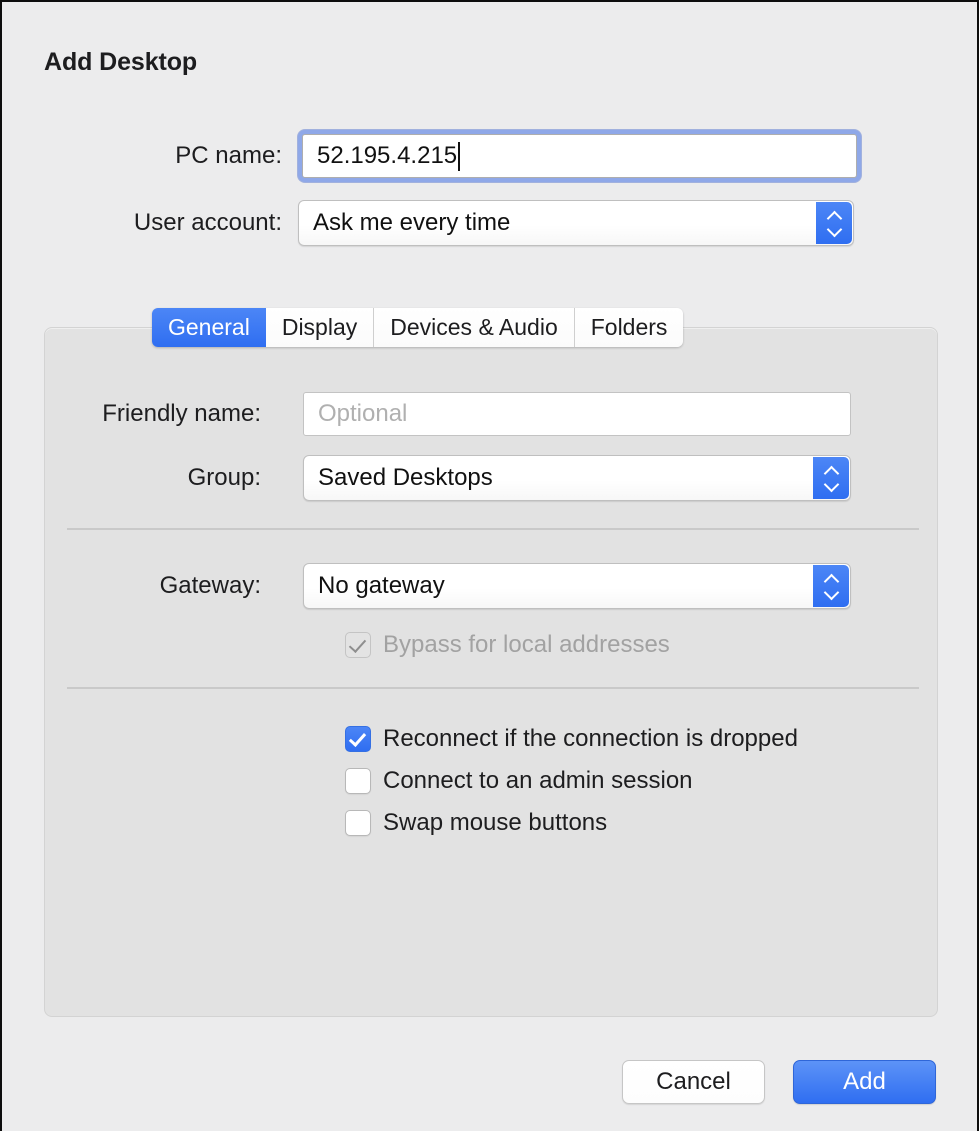 The height and width of the screenshot is (1131, 979). What do you see at coordinates (228, 155) in the screenshot?
I see `pc-name-label: PC name:` at bounding box center [228, 155].